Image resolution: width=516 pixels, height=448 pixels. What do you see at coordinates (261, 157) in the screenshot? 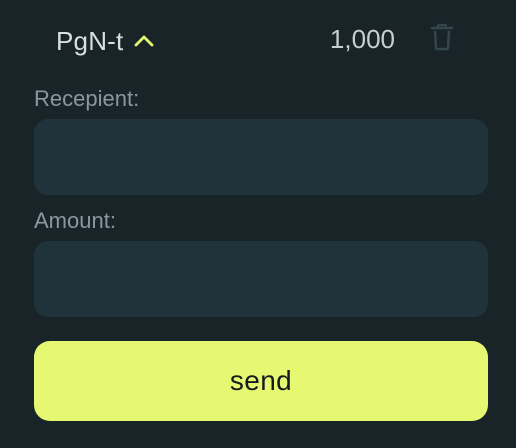
I see `recipient-input` at bounding box center [261, 157].